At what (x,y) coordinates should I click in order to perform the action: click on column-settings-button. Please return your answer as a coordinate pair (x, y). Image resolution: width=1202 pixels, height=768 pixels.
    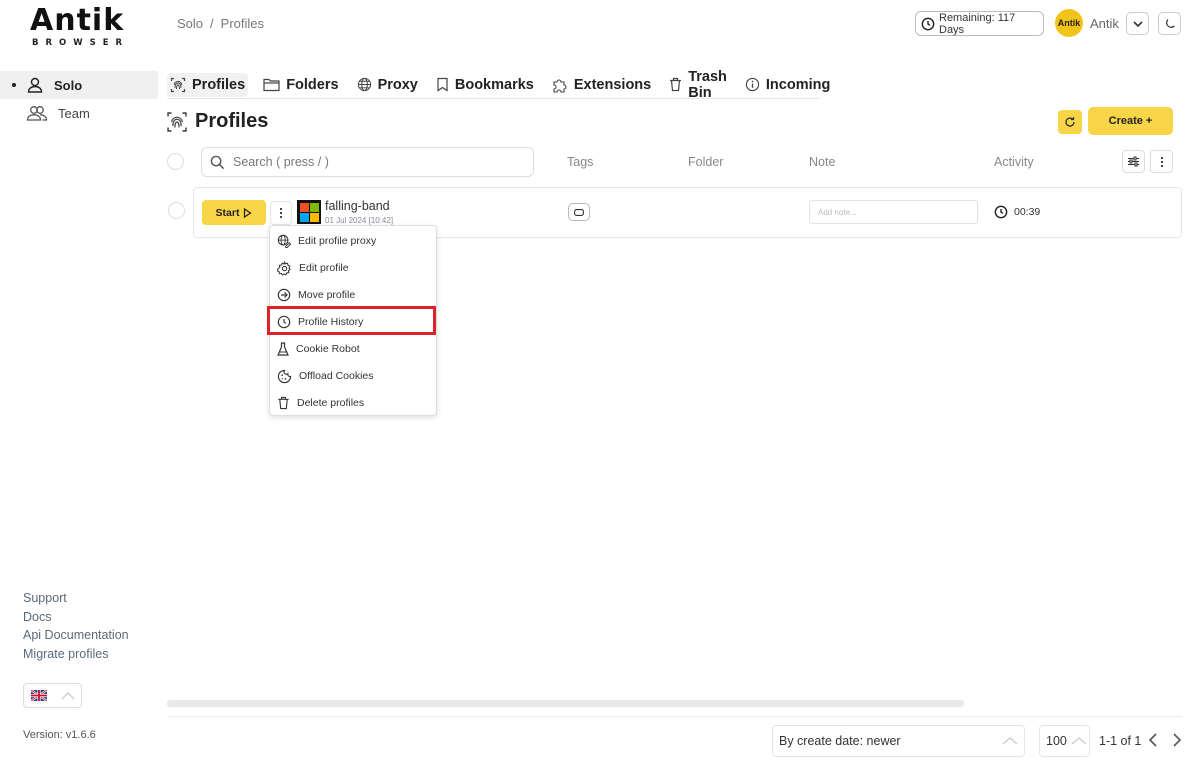
    Looking at the image, I should click on (1133, 161).